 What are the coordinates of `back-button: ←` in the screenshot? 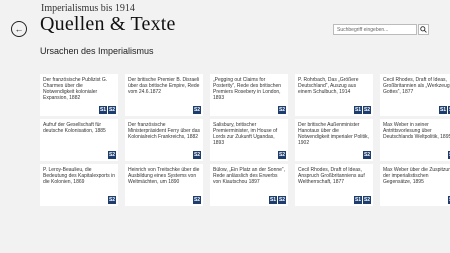 It's located at (19, 29).